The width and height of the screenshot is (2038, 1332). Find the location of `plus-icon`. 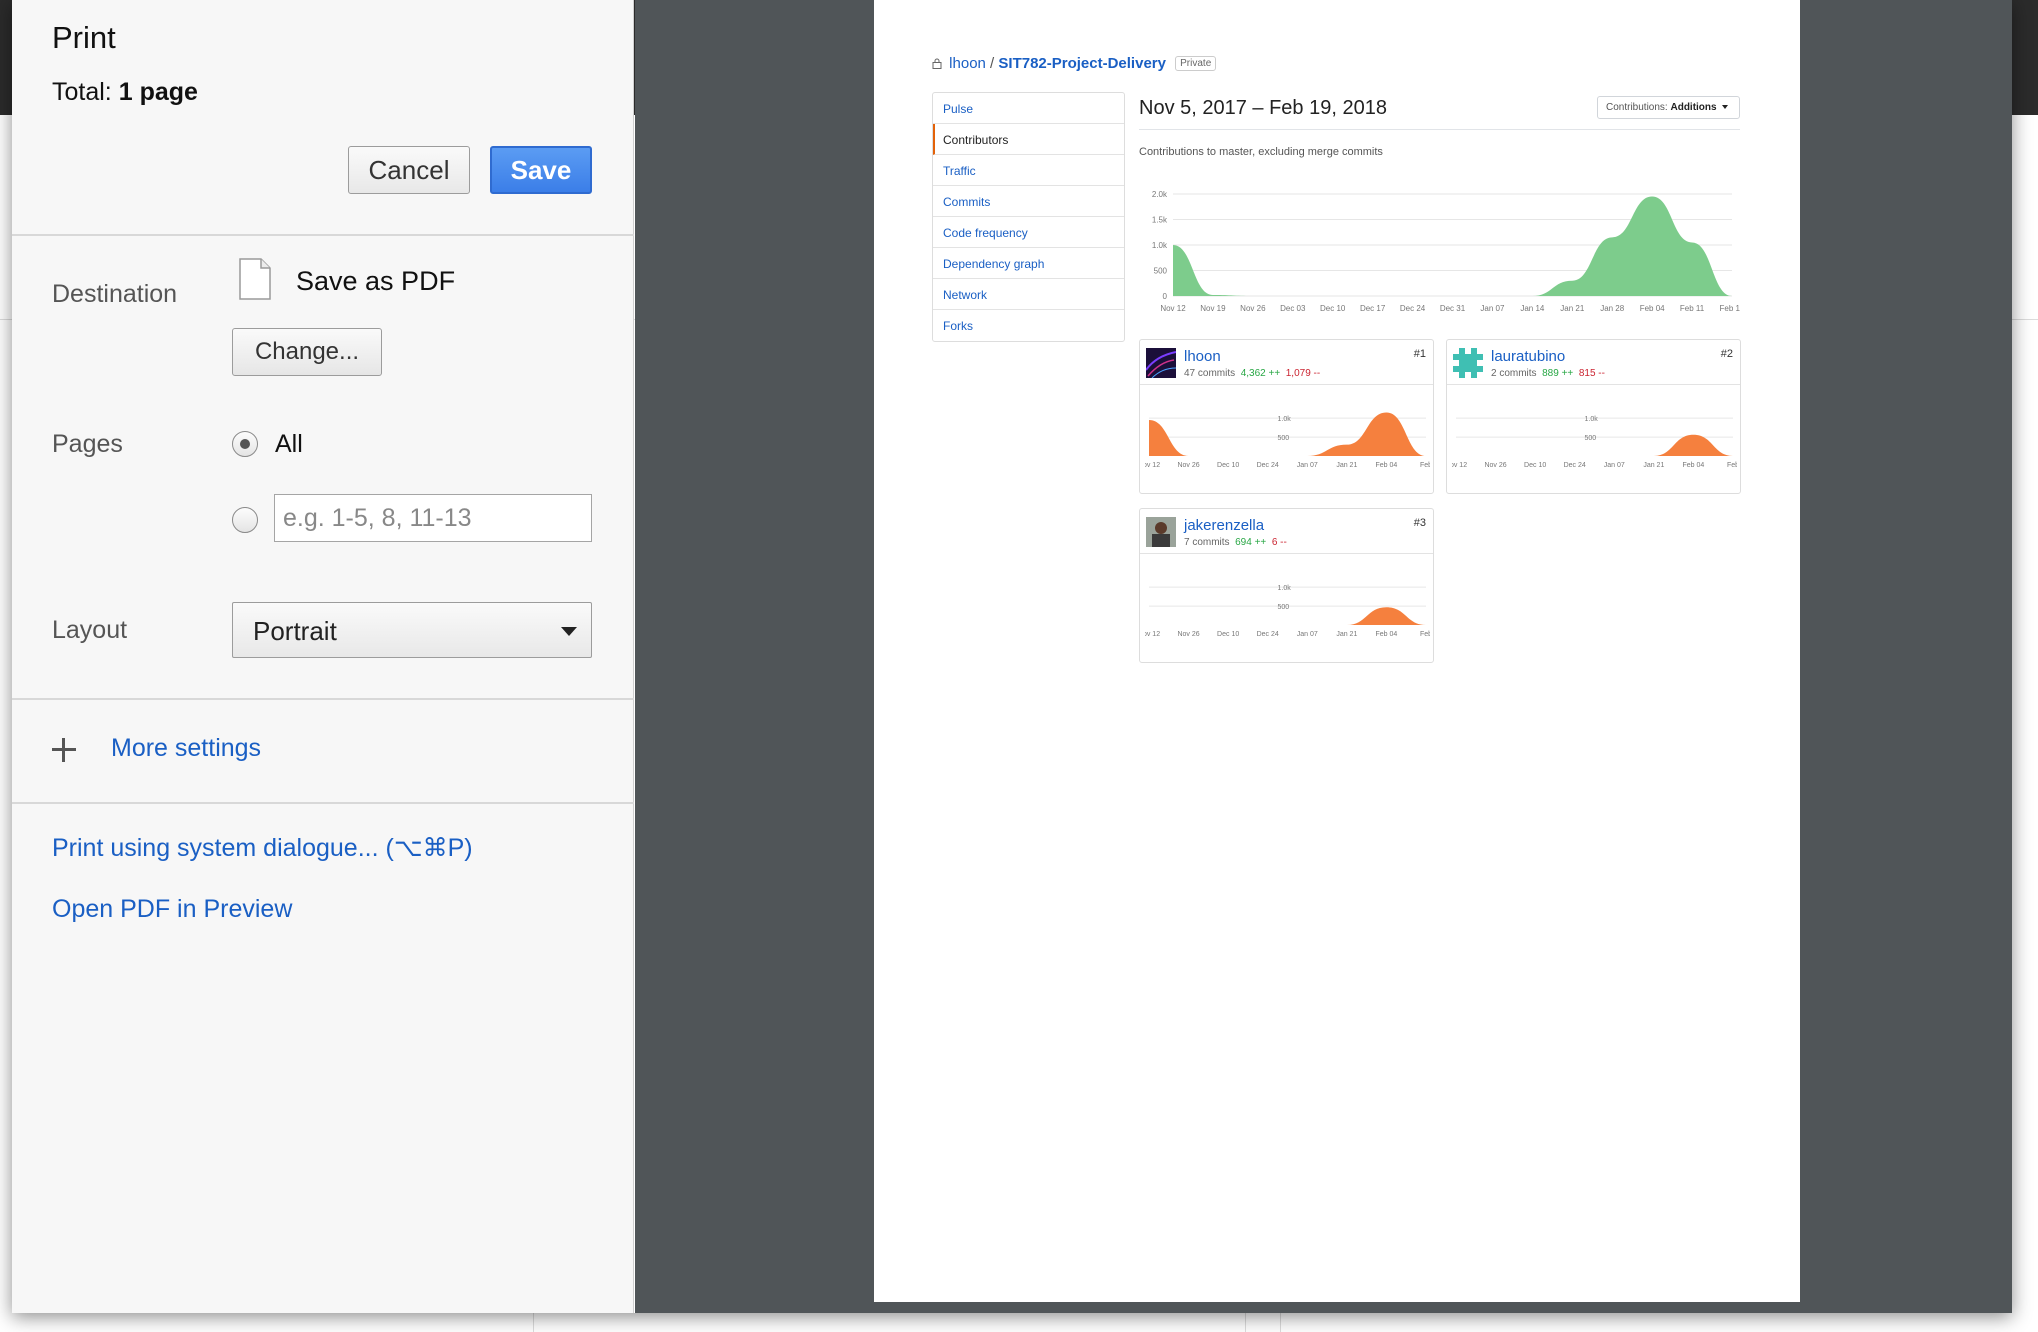

plus-icon is located at coordinates (64, 750).